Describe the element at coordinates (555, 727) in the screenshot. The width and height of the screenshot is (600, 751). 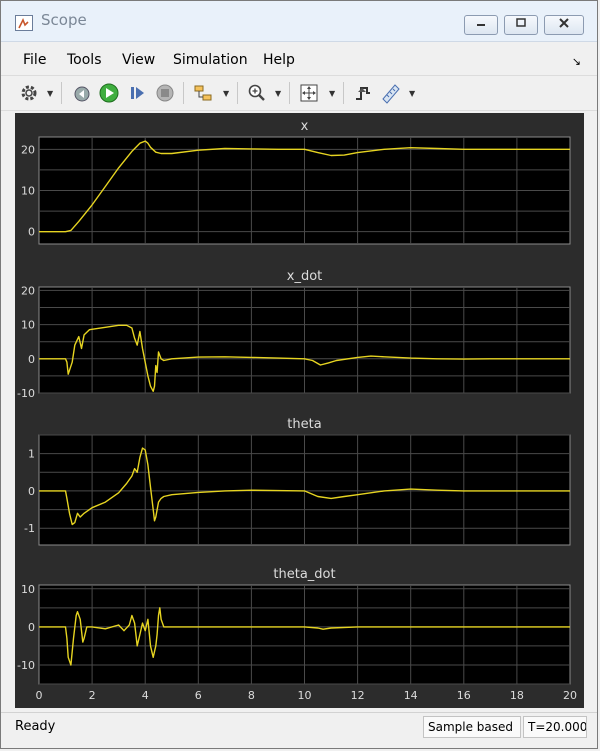
I see `time-indicator: T=20.000` at that location.